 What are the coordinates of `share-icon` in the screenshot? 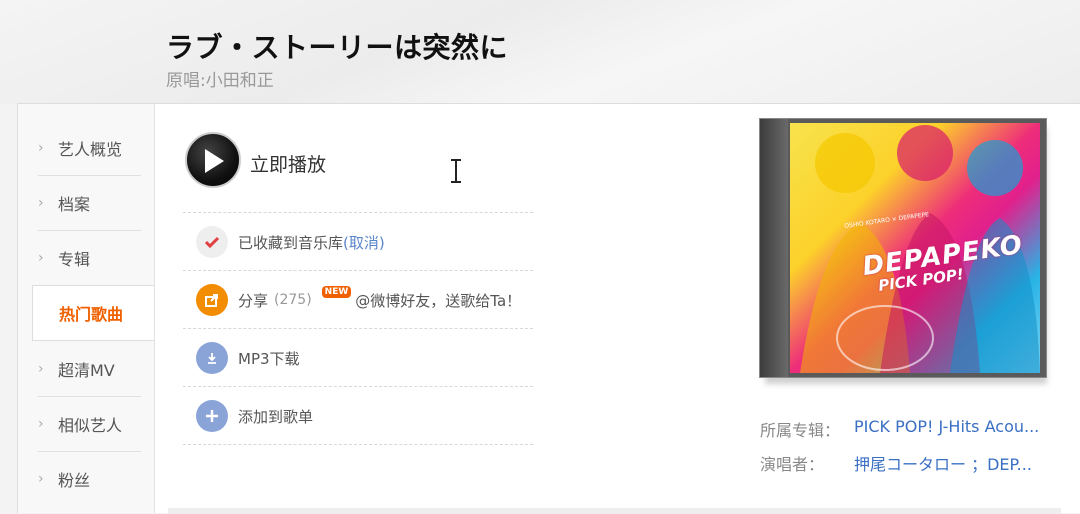 It's located at (212, 300).